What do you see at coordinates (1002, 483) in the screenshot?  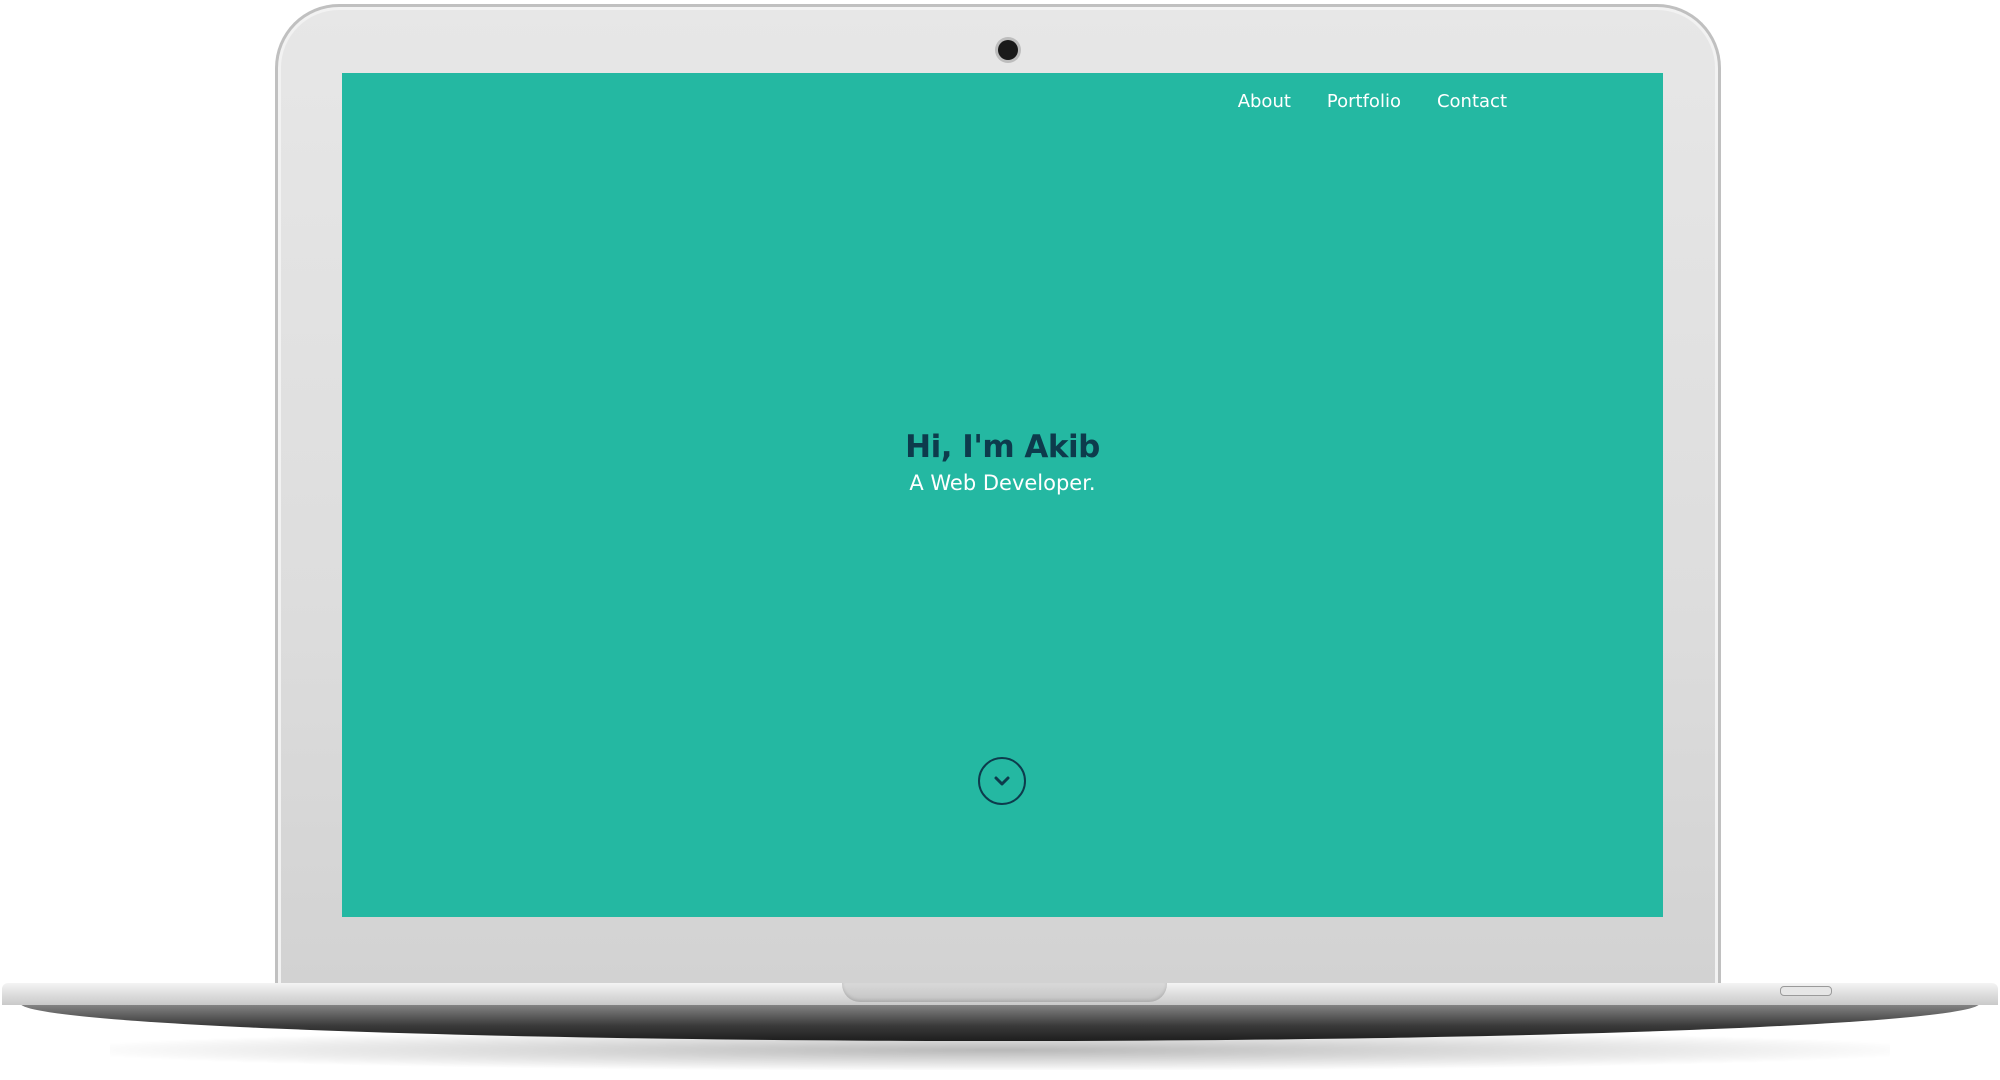 I see `hero-subtitle: A Web Developer.` at bounding box center [1002, 483].